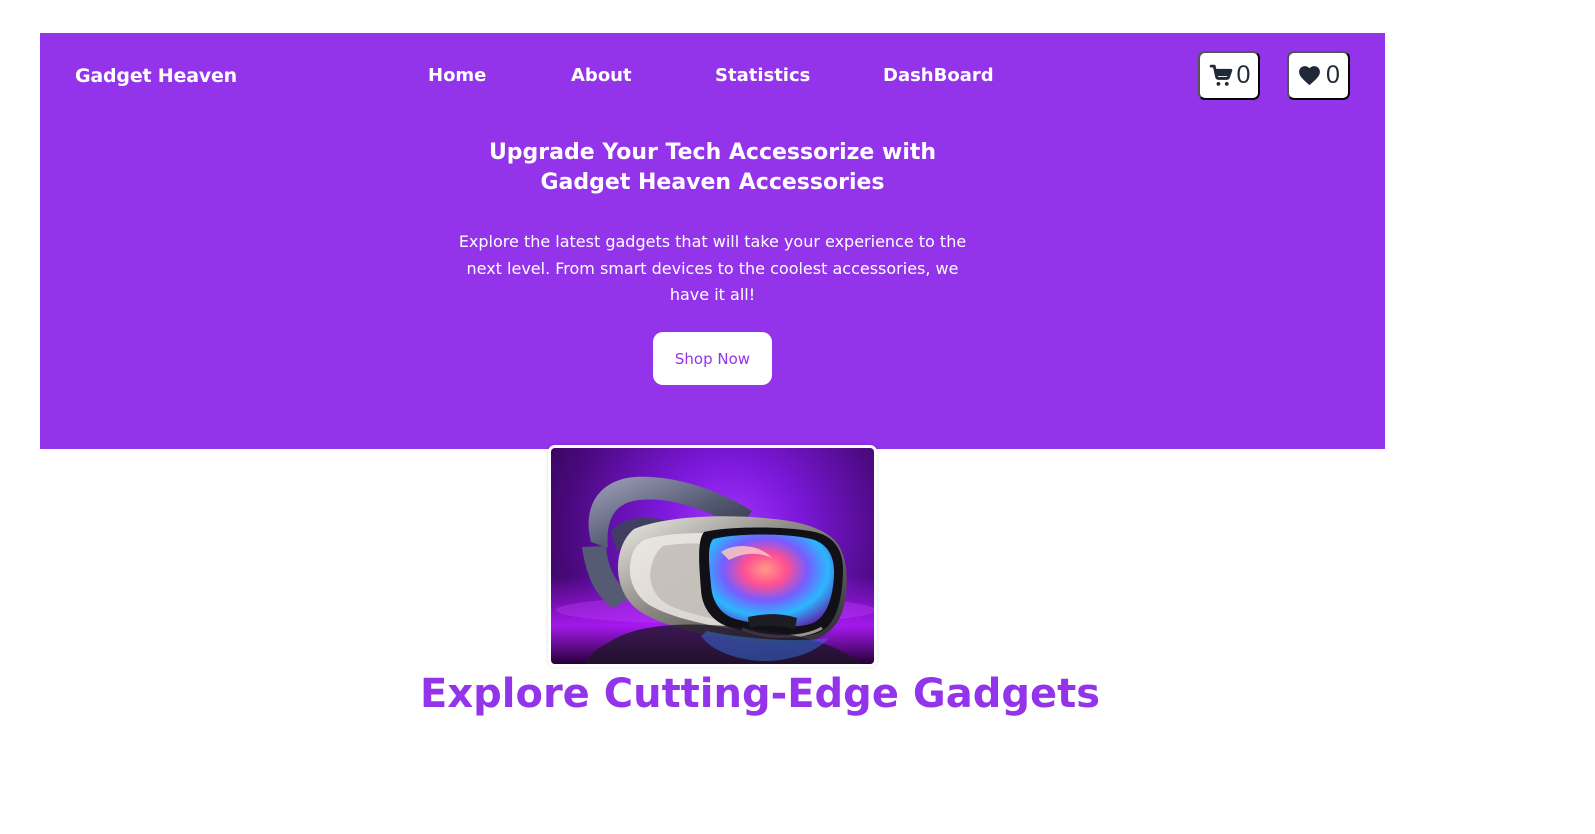 The image size is (1595, 834). I want to click on nav-link-about: About, so click(601, 75).